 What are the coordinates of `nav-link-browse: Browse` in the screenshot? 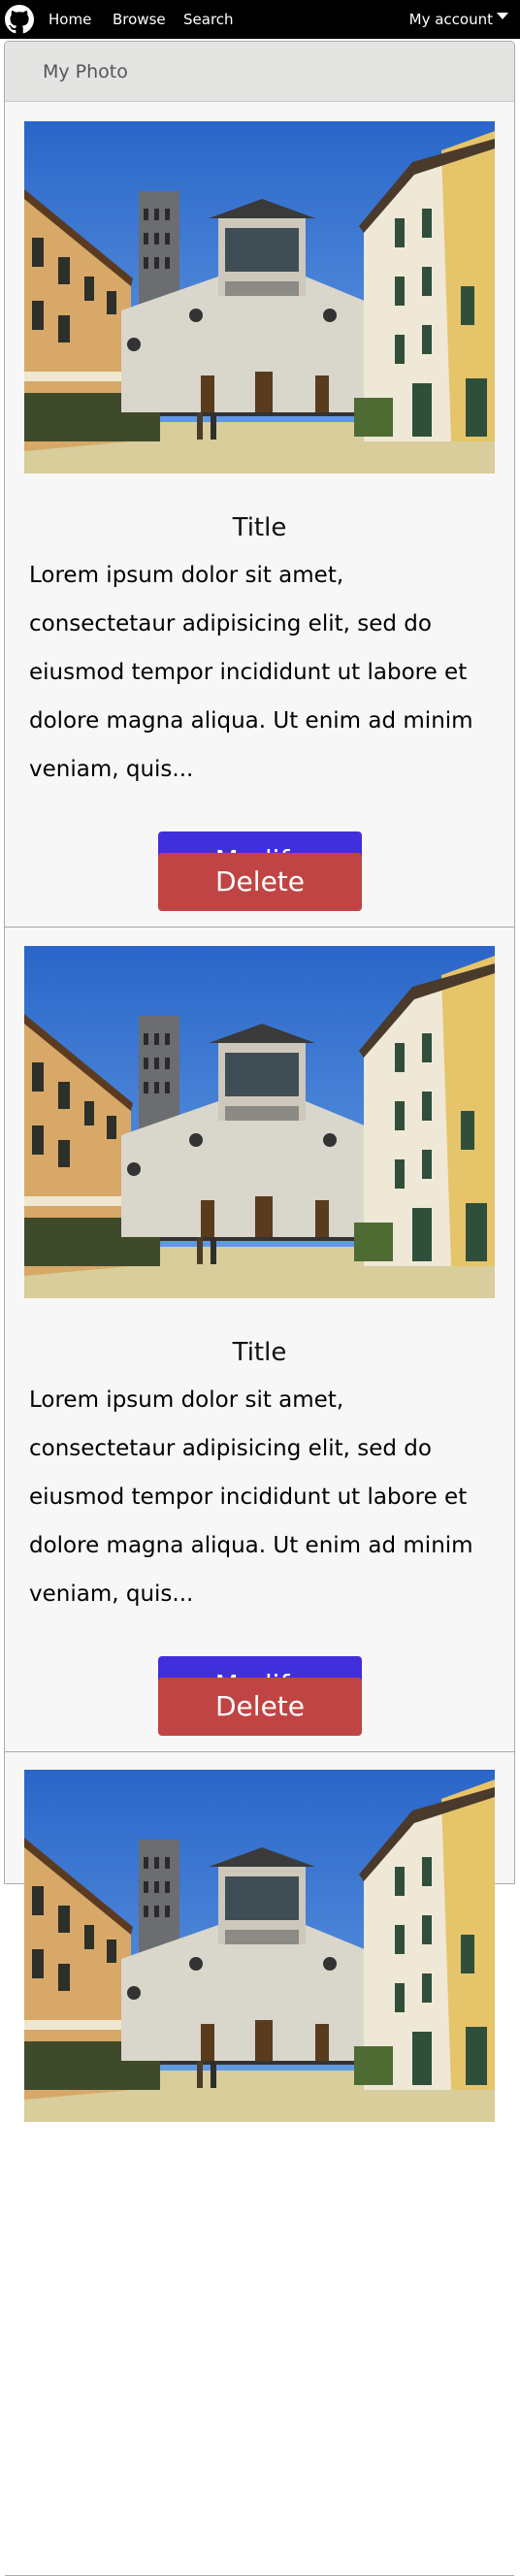 It's located at (139, 19).